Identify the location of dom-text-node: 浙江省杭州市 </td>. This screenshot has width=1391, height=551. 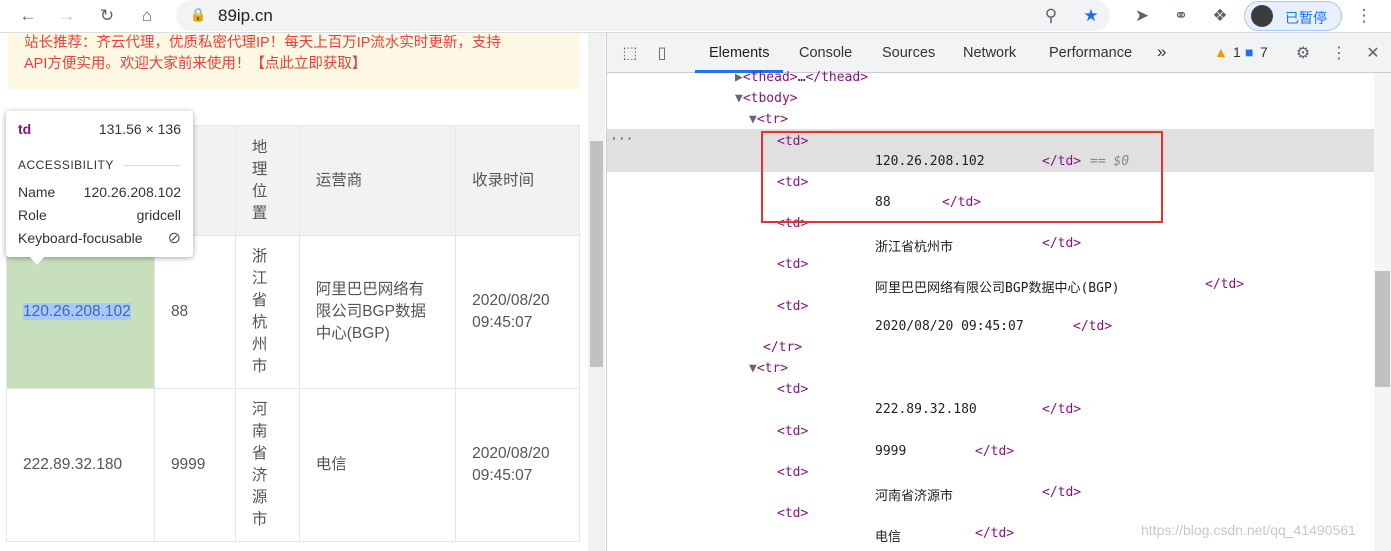
(978, 245).